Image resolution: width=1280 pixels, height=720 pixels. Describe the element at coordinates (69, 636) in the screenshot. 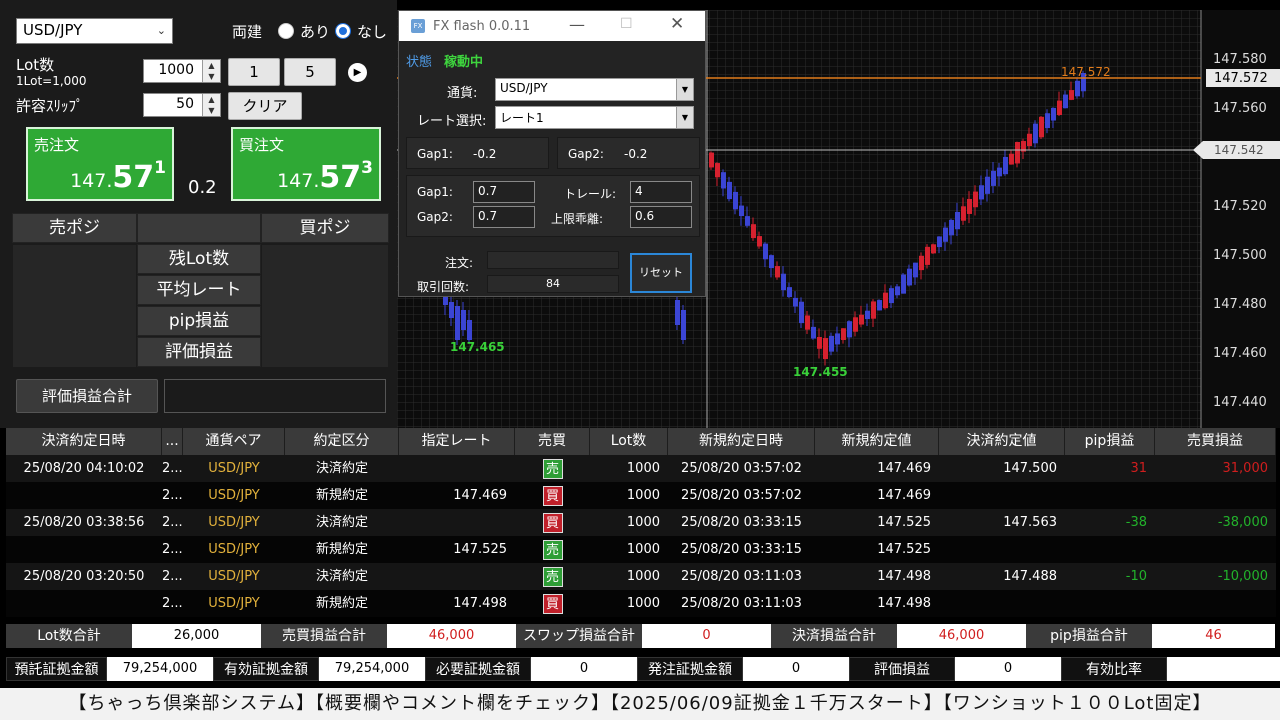

I see `summary-label: Lot数合計` at that location.